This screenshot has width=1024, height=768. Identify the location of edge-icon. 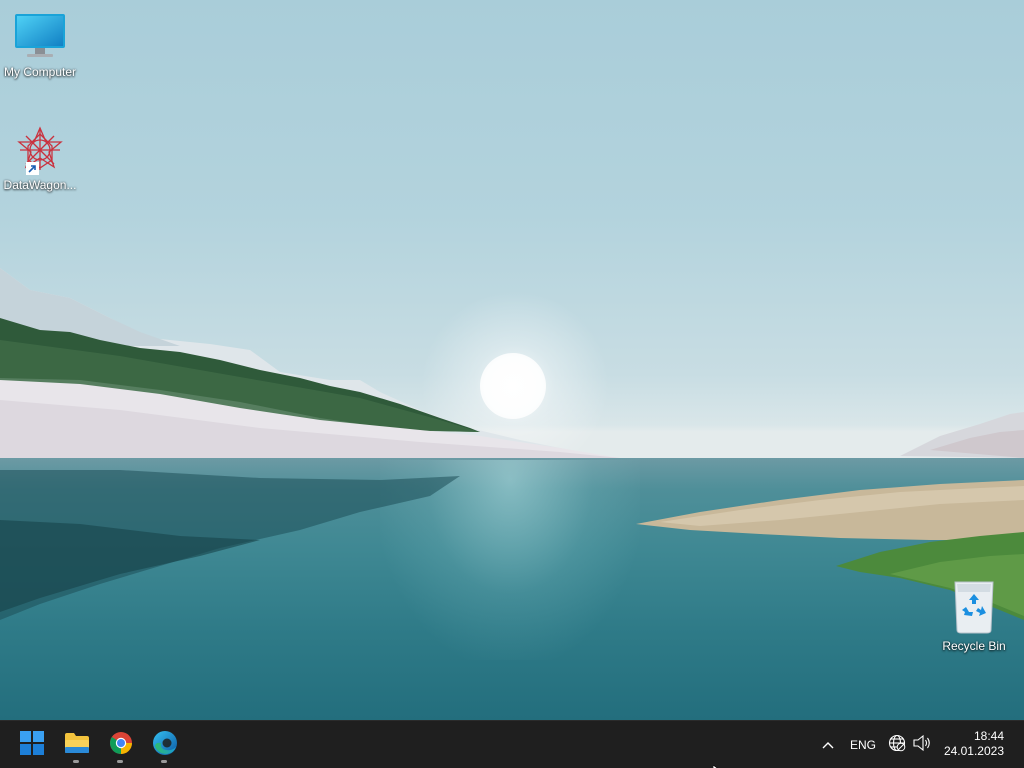
(165, 745).